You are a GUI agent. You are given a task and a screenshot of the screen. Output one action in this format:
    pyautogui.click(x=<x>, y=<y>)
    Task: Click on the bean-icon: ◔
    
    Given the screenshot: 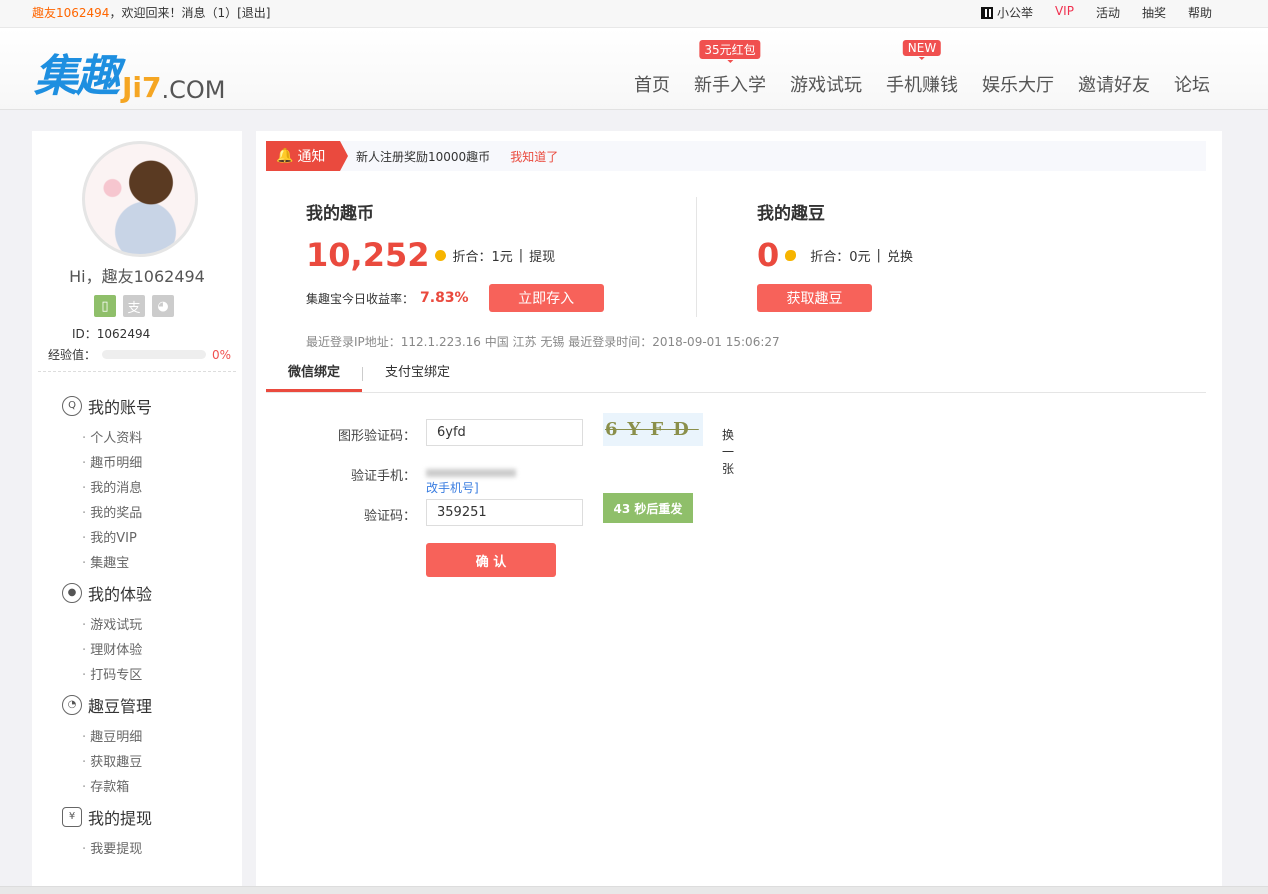 What is the action you would take?
    pyautogui.click(x=72, y=704)
    